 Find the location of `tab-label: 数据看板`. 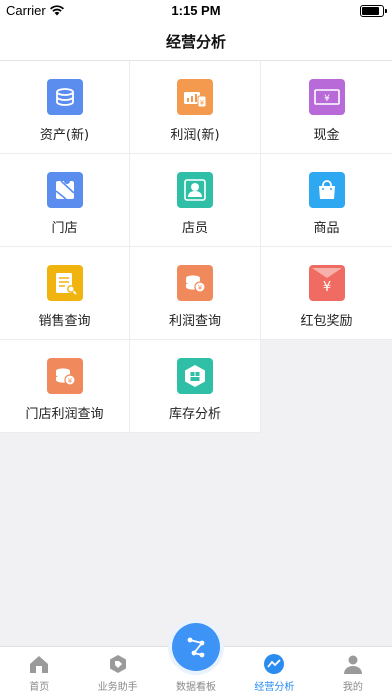

tab-label: 数据看板 is located at coordinates (196, 687).